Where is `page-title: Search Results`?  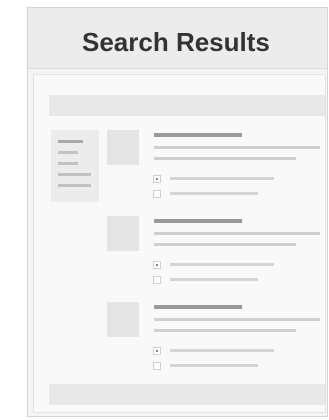
page-title: Search Results is located at coordinates (176, 42).